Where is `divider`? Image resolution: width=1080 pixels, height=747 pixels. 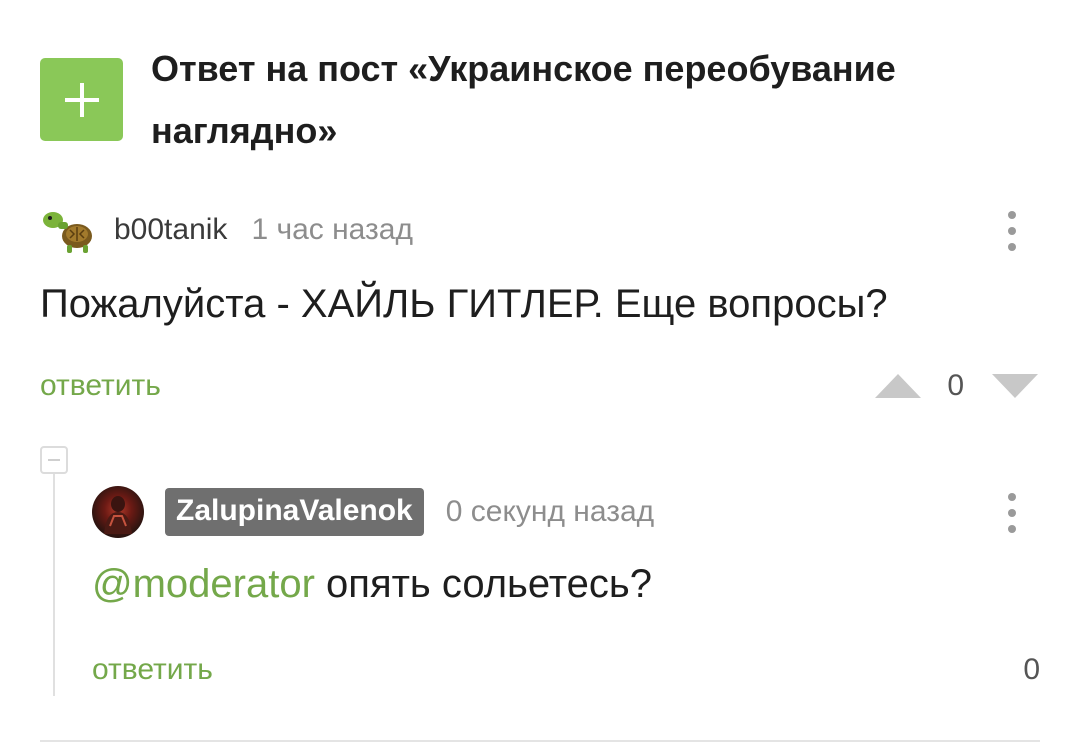 divider is located at coordinates (540, 741).